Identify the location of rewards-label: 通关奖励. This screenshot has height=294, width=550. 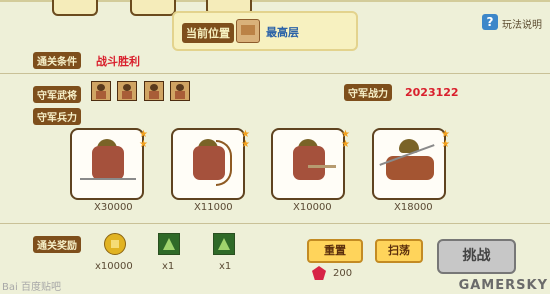
(57, 244).